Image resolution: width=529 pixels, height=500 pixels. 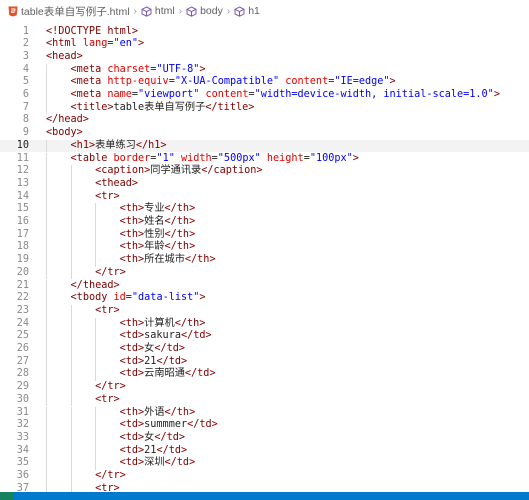 What do you see at coordinates (264, 146) in the screenshot?
I see `code-line: 10 <h1>表单练习</h1>` at bounding box center [264, 146].